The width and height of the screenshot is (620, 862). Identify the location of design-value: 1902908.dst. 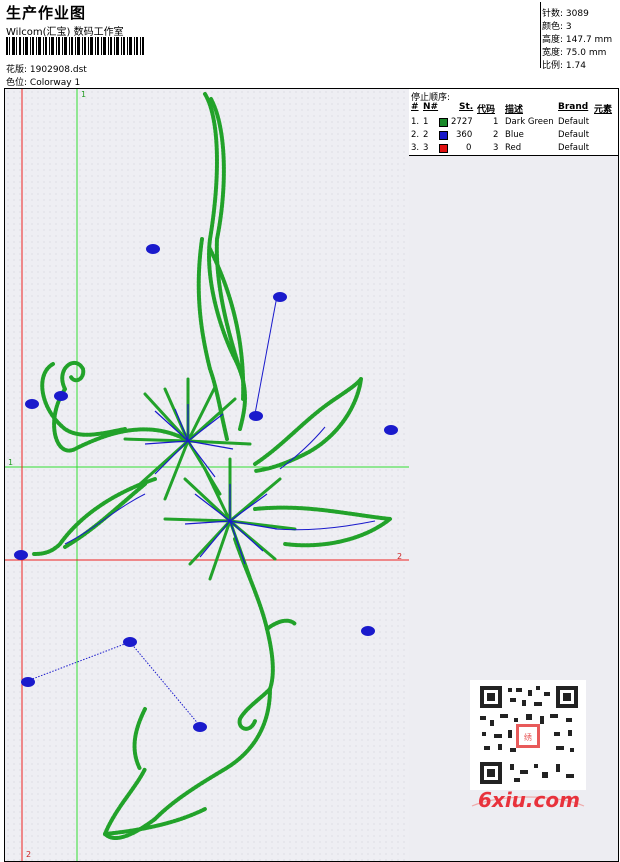
(58, 70).